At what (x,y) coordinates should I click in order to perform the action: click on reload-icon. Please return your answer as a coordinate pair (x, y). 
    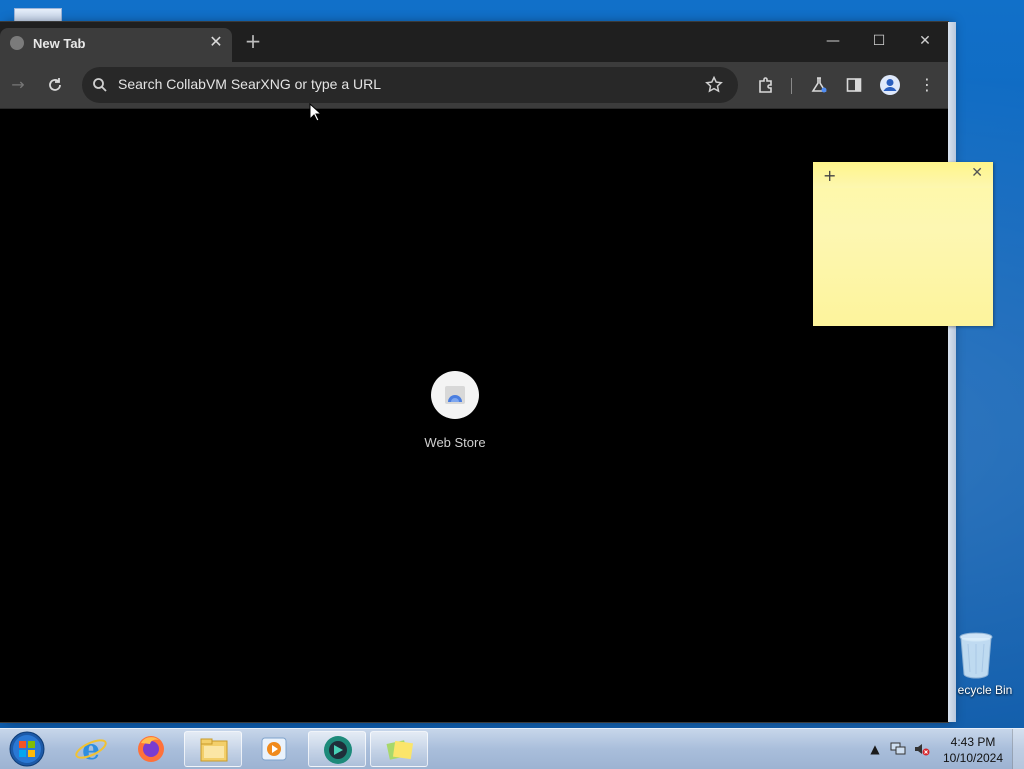
    Looking at the image, I should click on (55, 85).